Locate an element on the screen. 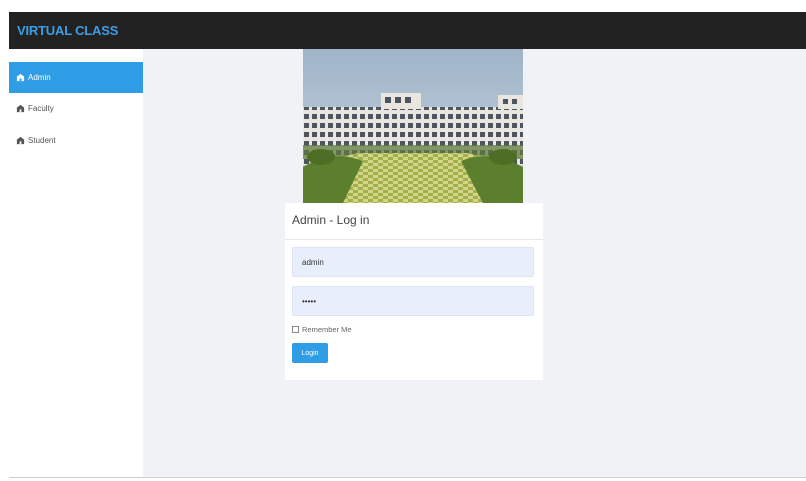  top-navbar: VIRTUAL CLASS is located at coordinates (407, 30).